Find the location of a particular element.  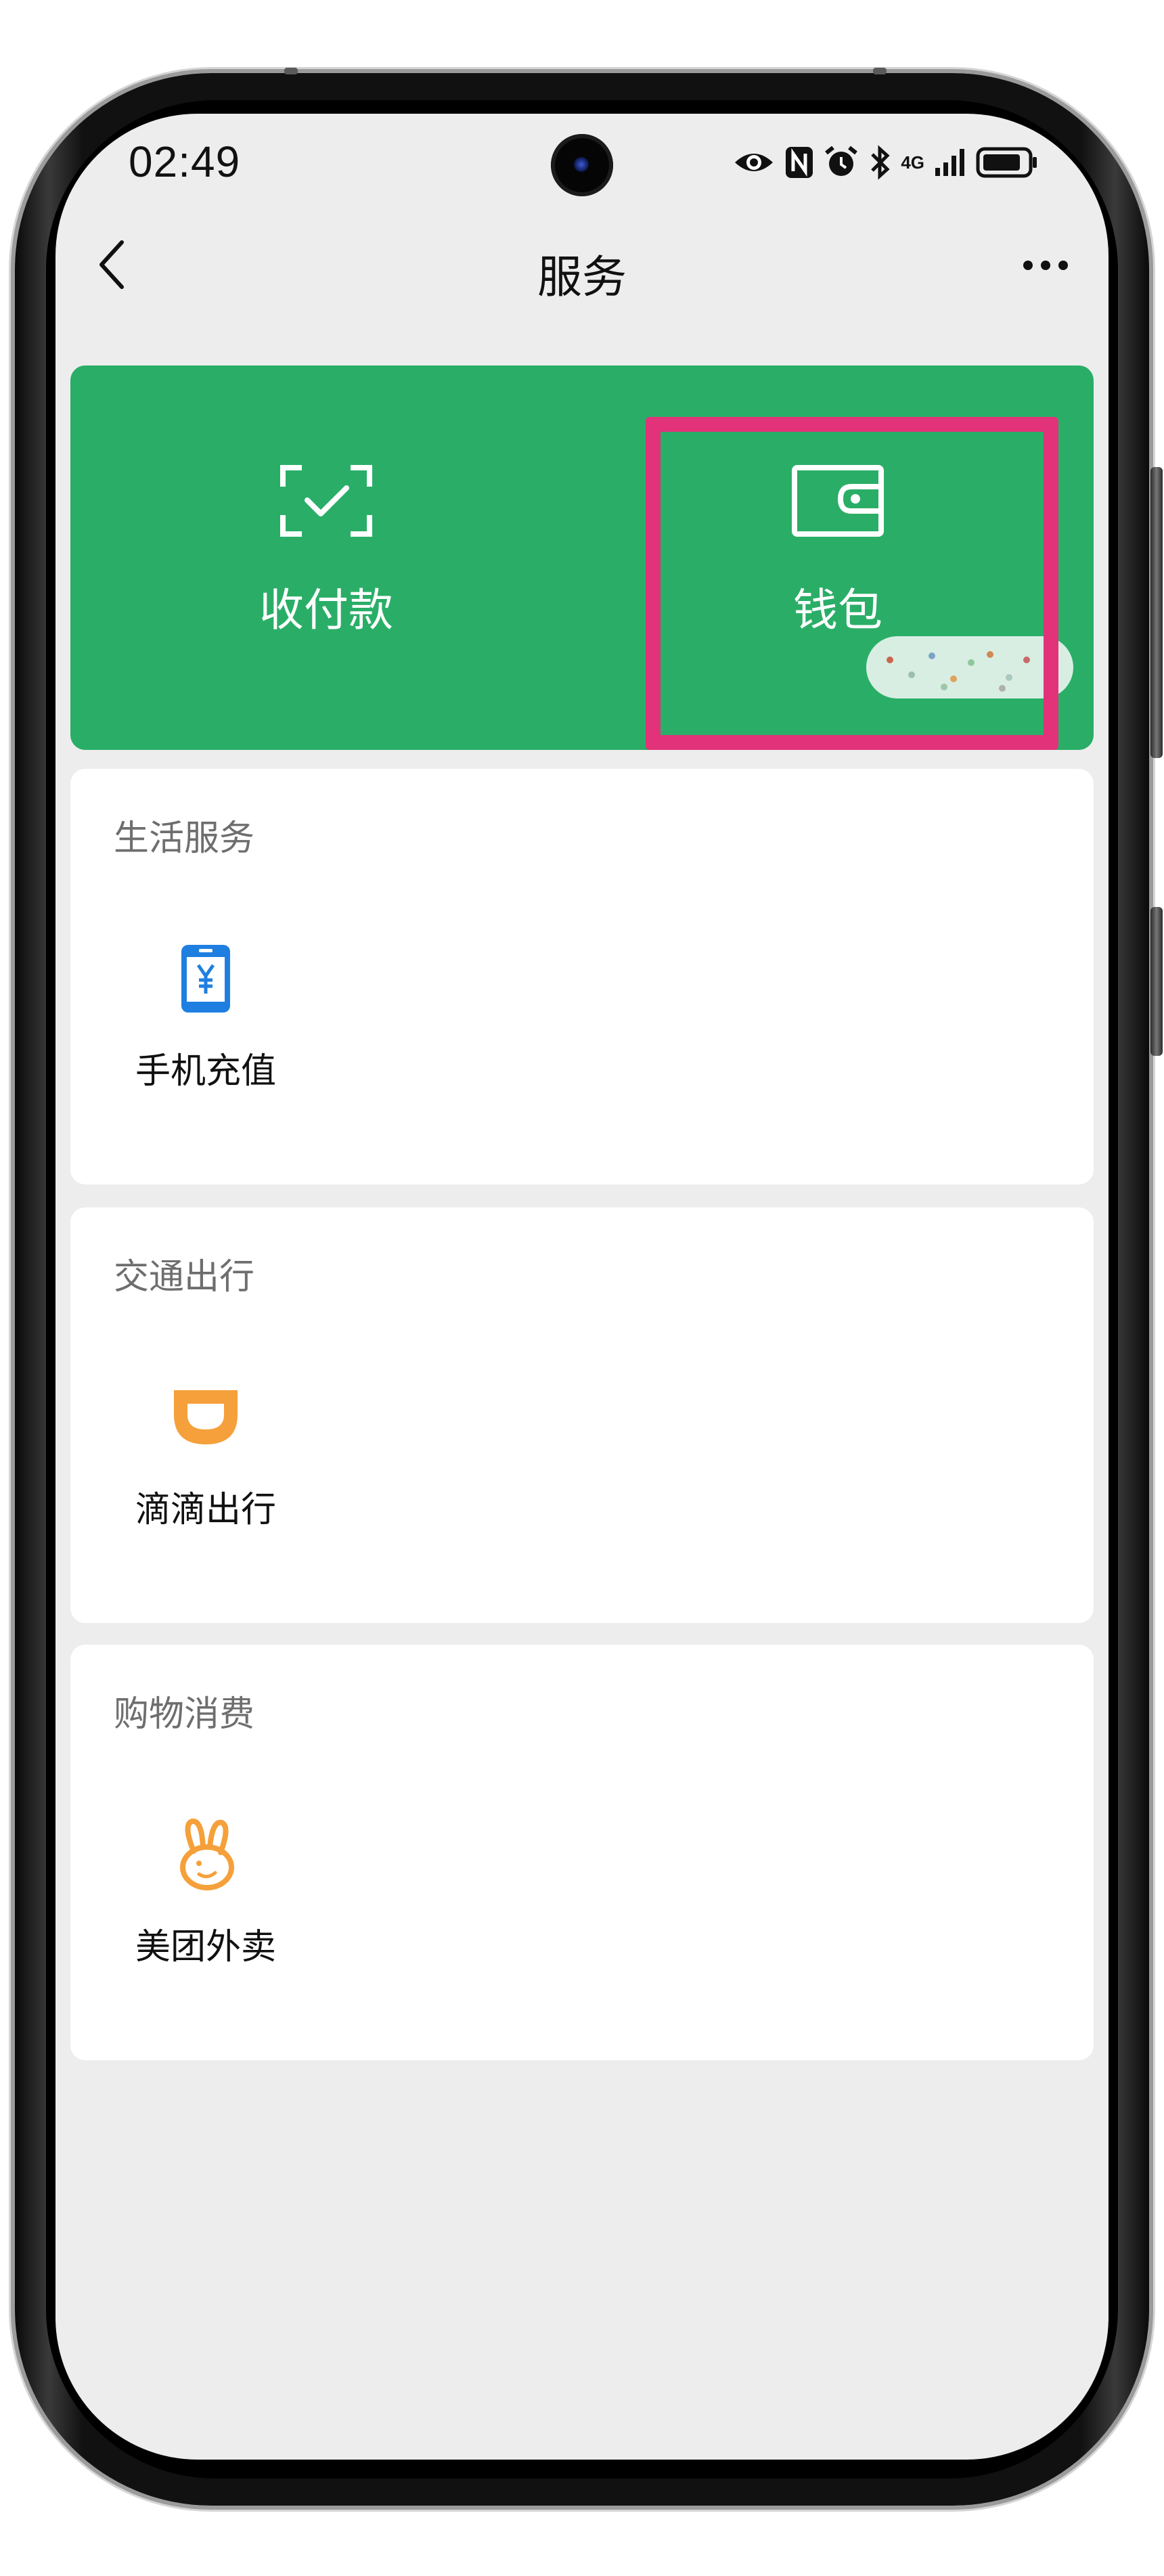

meituan-label: 美团外卖 is located at coordinates (205, 1947).